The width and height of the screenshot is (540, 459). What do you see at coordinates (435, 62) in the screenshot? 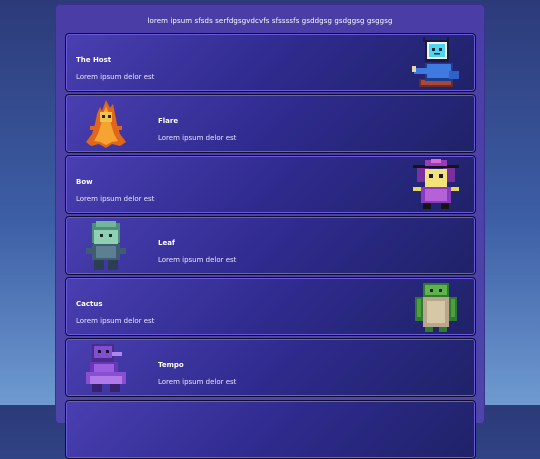
I see `tv-head-character-icon` at bounding box center [435, 62].